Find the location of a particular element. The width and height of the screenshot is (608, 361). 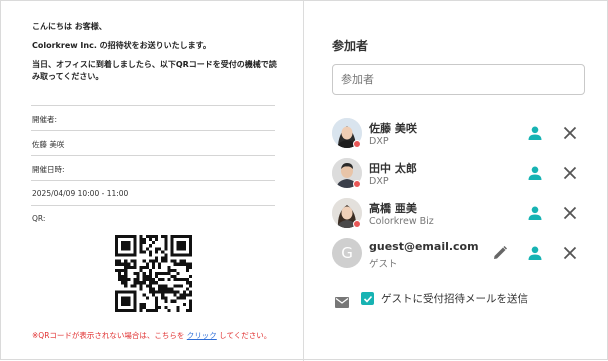

pencil-icon is located at coordinates (500, 253).